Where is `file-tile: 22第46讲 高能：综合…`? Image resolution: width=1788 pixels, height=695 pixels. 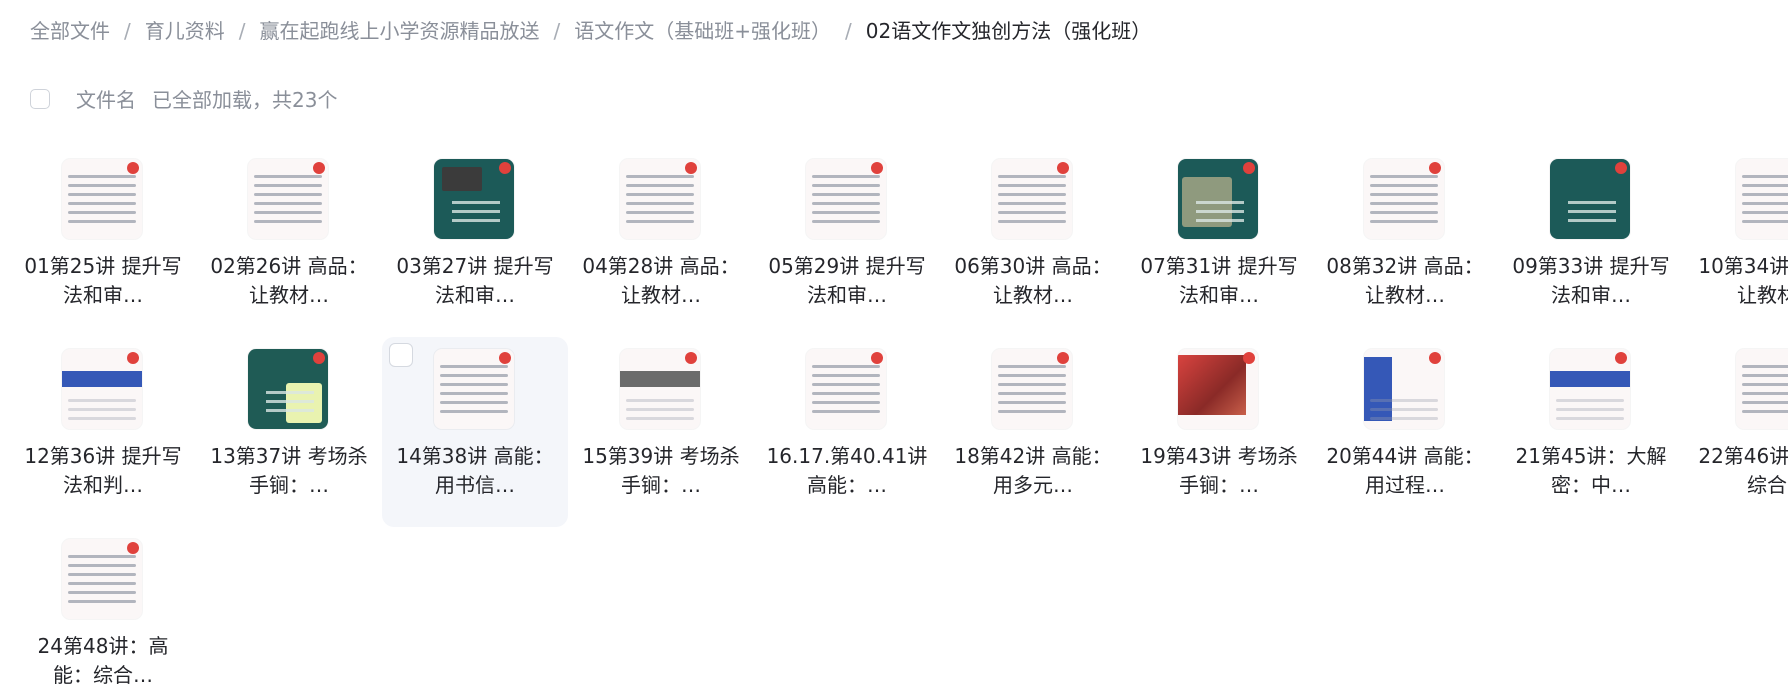
file-tile: 22第46讲 高能：综合… is located at coordinates (1736, 432).